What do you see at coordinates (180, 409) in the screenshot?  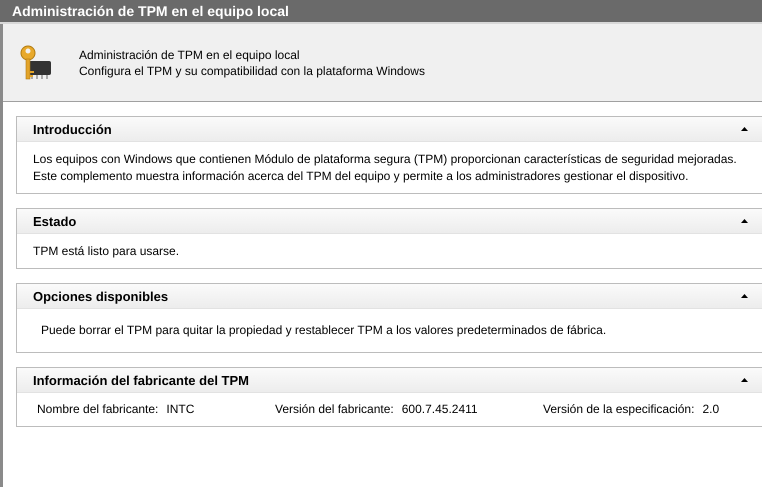 I see `field-value: INTC` at bounding box center [180, 409].